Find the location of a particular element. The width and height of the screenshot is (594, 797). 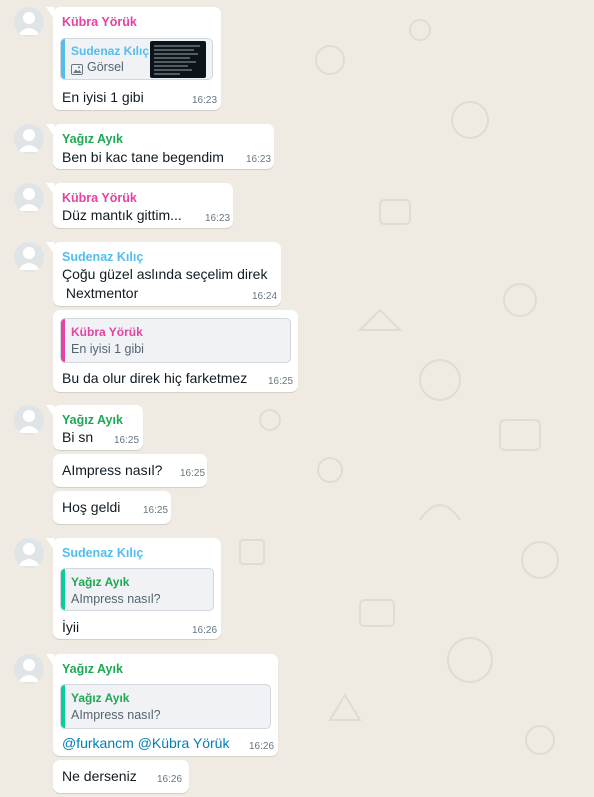

message-bubble: Yağız Ayık Bi sn 16:25 is located at coordinates (94, 427).